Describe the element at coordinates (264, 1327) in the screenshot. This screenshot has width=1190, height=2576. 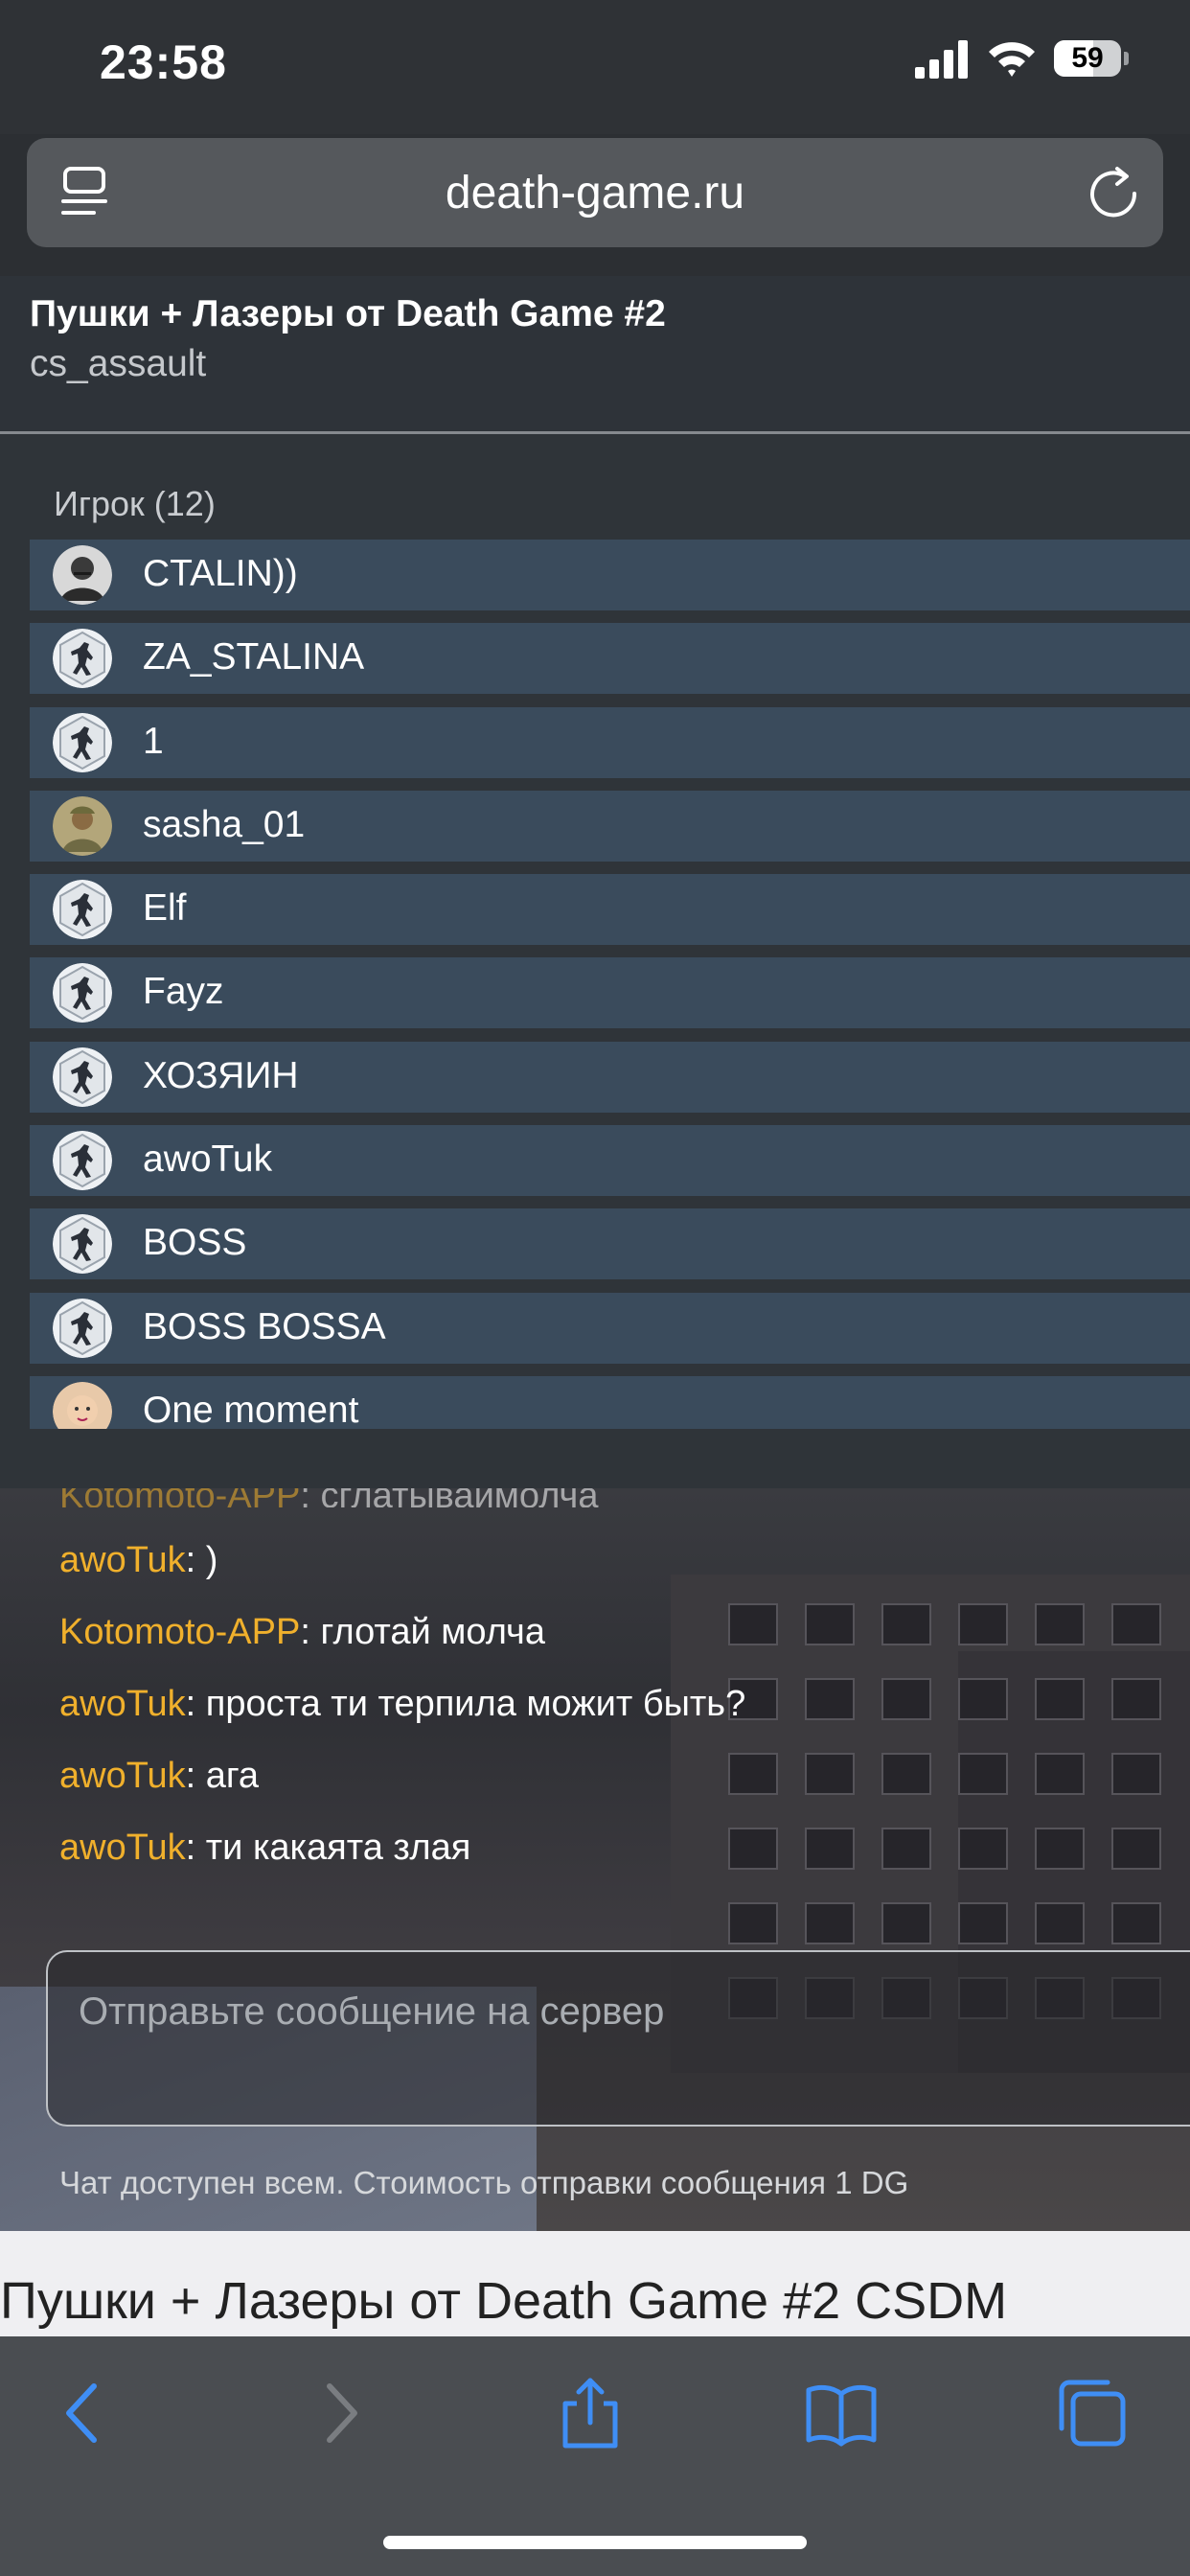
I see `player-name: BOSS BOSSA` at that location.